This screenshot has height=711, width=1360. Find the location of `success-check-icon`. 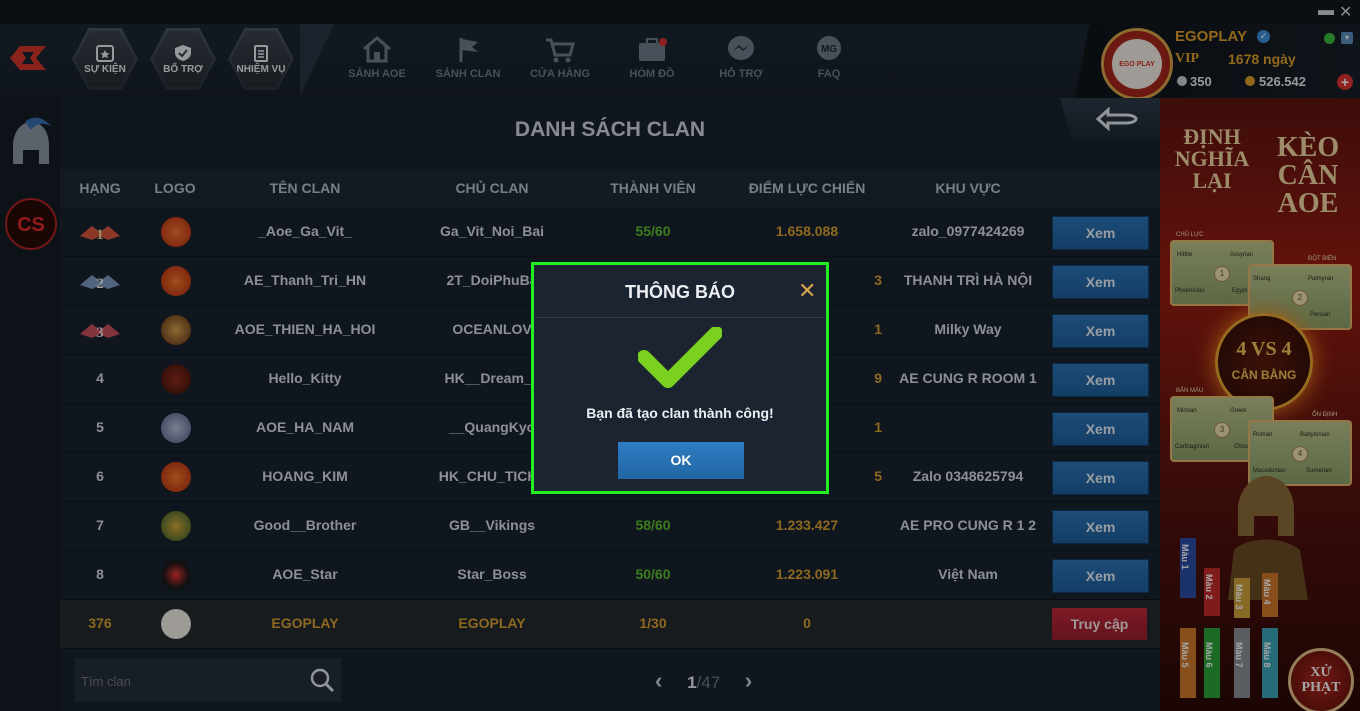

success-check-icon is located at coordinates (680, 357).